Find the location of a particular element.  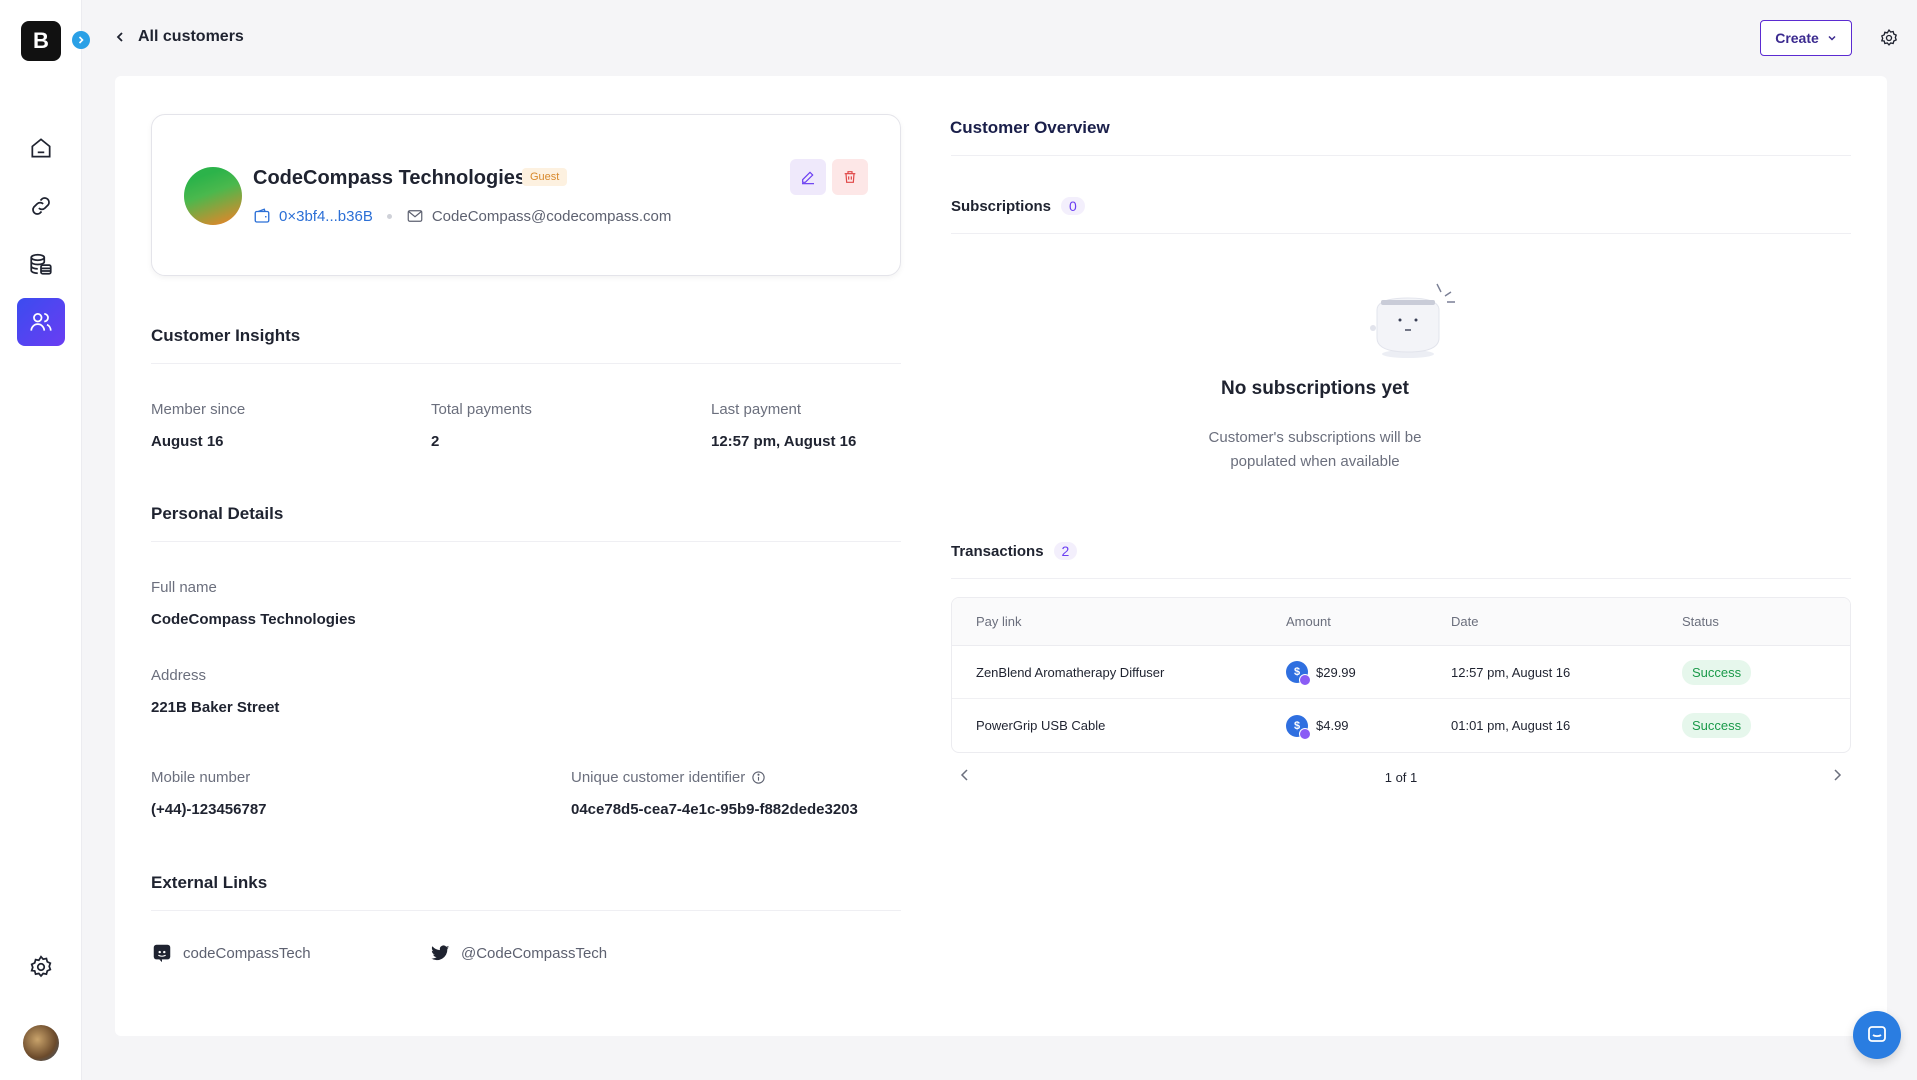

mobile-label: Mobile number is located at coordinates (201, 777).